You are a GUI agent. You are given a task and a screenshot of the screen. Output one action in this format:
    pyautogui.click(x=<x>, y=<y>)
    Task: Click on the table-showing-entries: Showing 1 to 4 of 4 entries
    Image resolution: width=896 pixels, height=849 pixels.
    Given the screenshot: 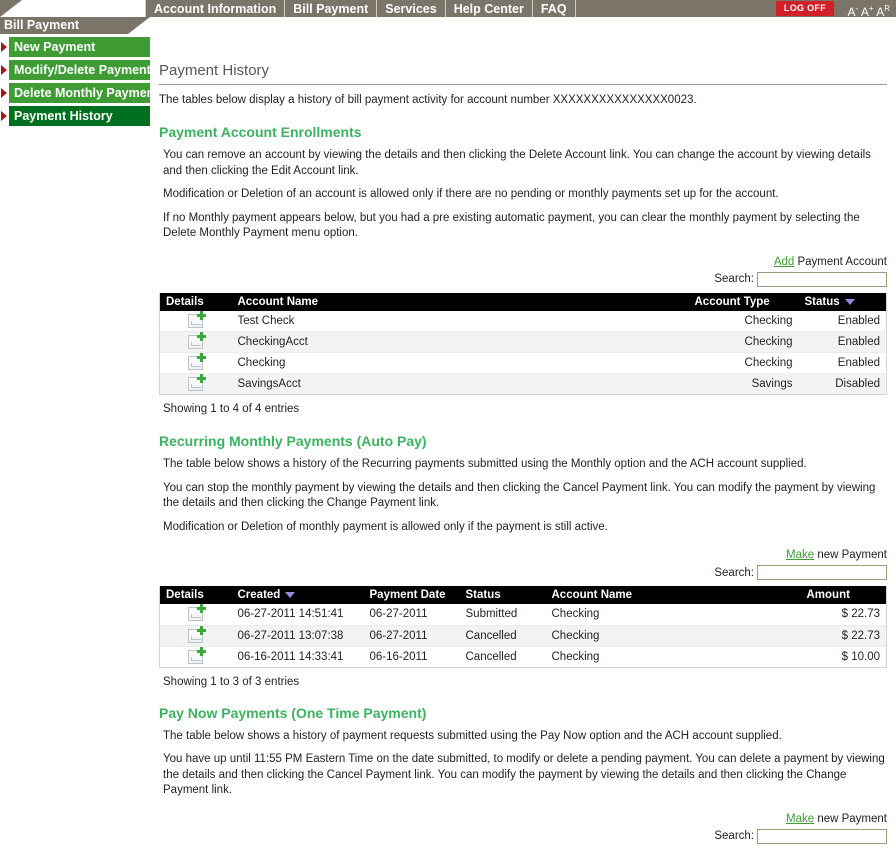 What is the action you would take?
    pyautogui.click(x=231, y=409)
    